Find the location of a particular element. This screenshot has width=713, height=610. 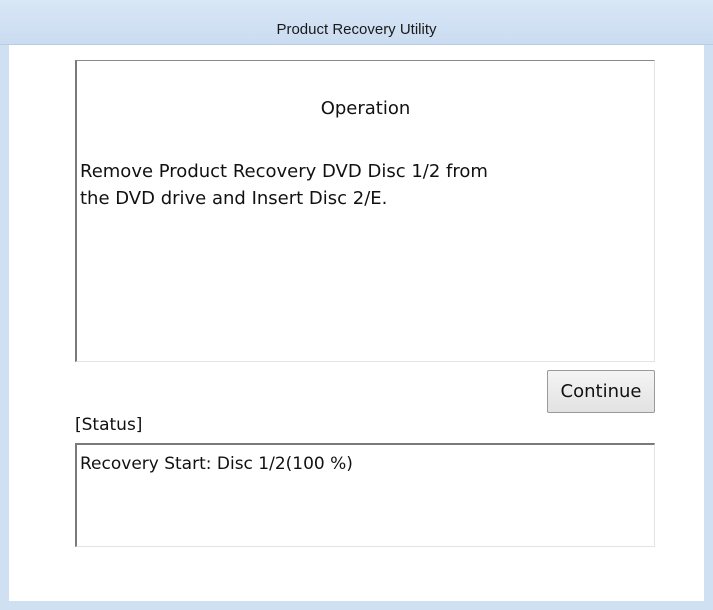

title-bar: Product Recovery Utility is located at coordinates (356, 22).